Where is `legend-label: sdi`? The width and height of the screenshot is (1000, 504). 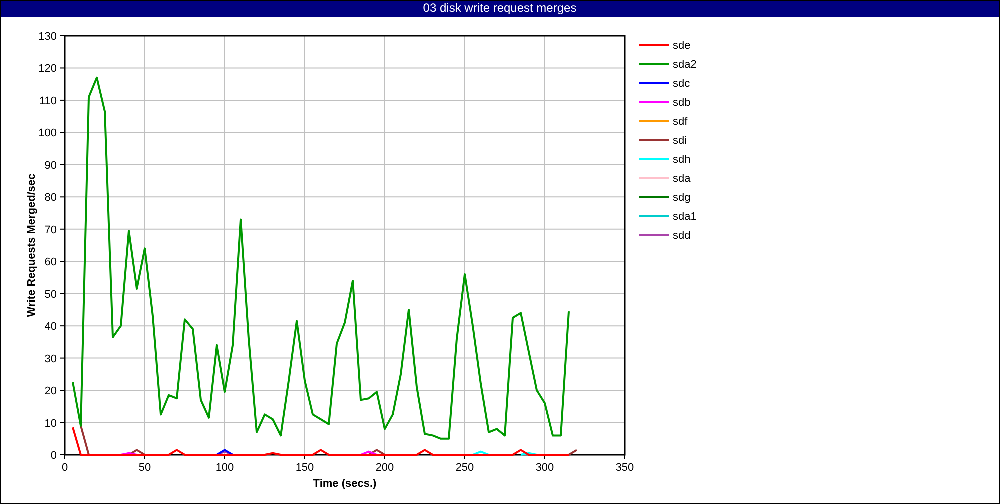 legend-label: sdi is located at coordinates (680, 141).